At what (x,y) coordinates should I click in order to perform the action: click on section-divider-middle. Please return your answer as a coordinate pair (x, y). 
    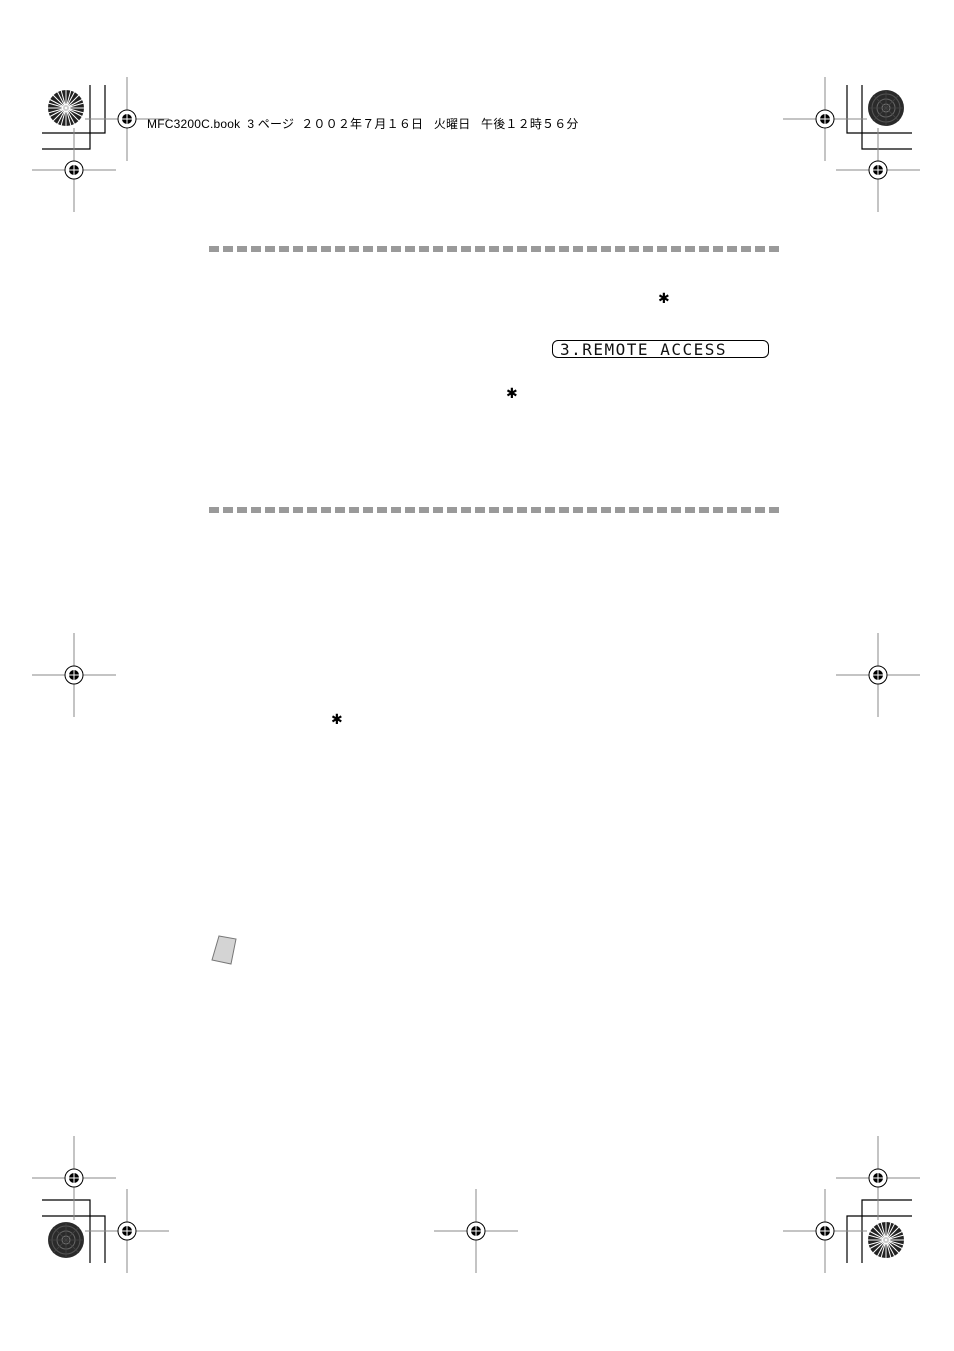
    Looking at the image, I should click on (494, 510).